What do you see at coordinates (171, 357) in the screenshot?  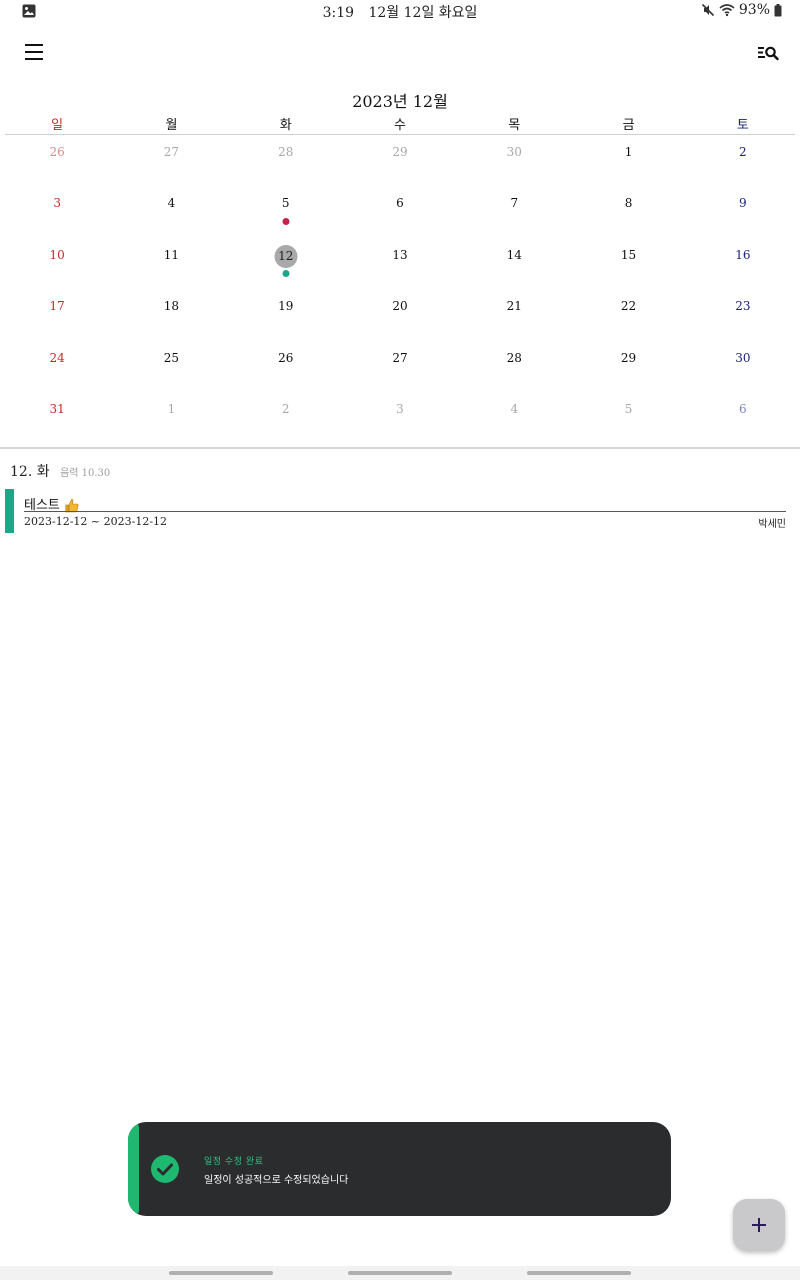 I see `day-number: 25` at bounding box center [171, 357].